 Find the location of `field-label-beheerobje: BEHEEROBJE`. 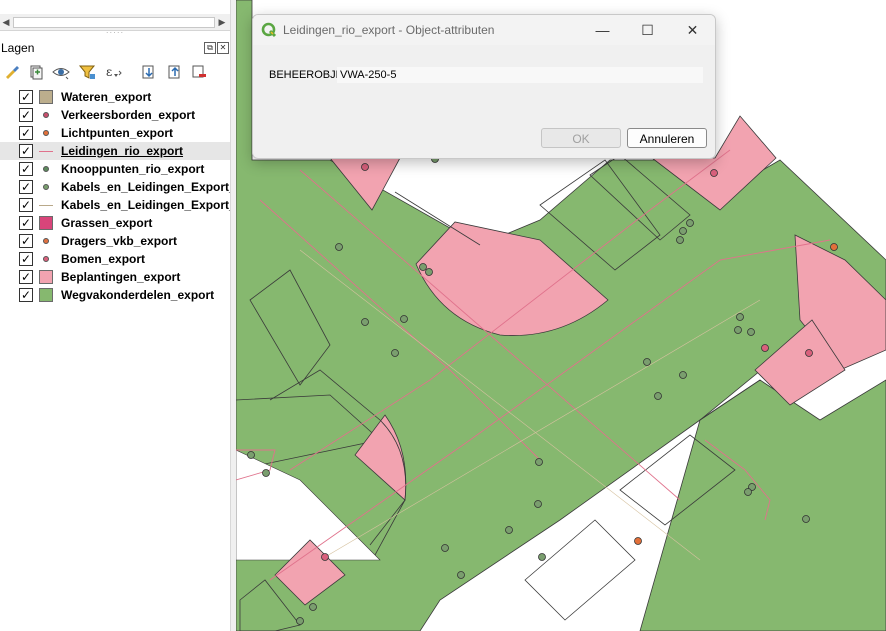

field-label-beheerobje: BEHEEROBJE is located at coordinates (306, 75).